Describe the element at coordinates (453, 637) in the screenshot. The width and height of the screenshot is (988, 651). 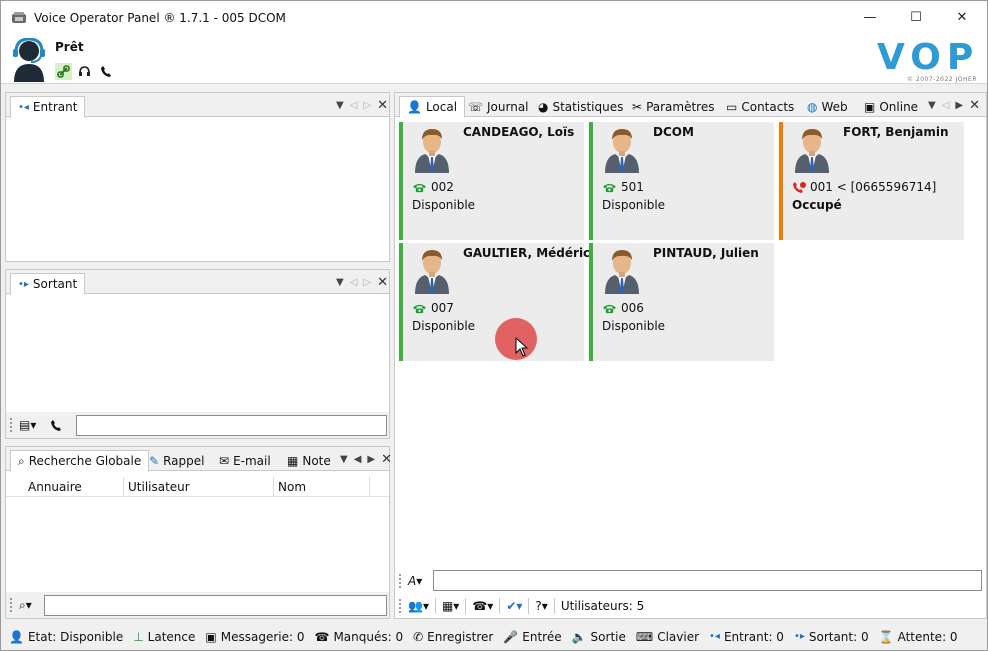
I see `status-record: ✆ Enregistrer` at that location.